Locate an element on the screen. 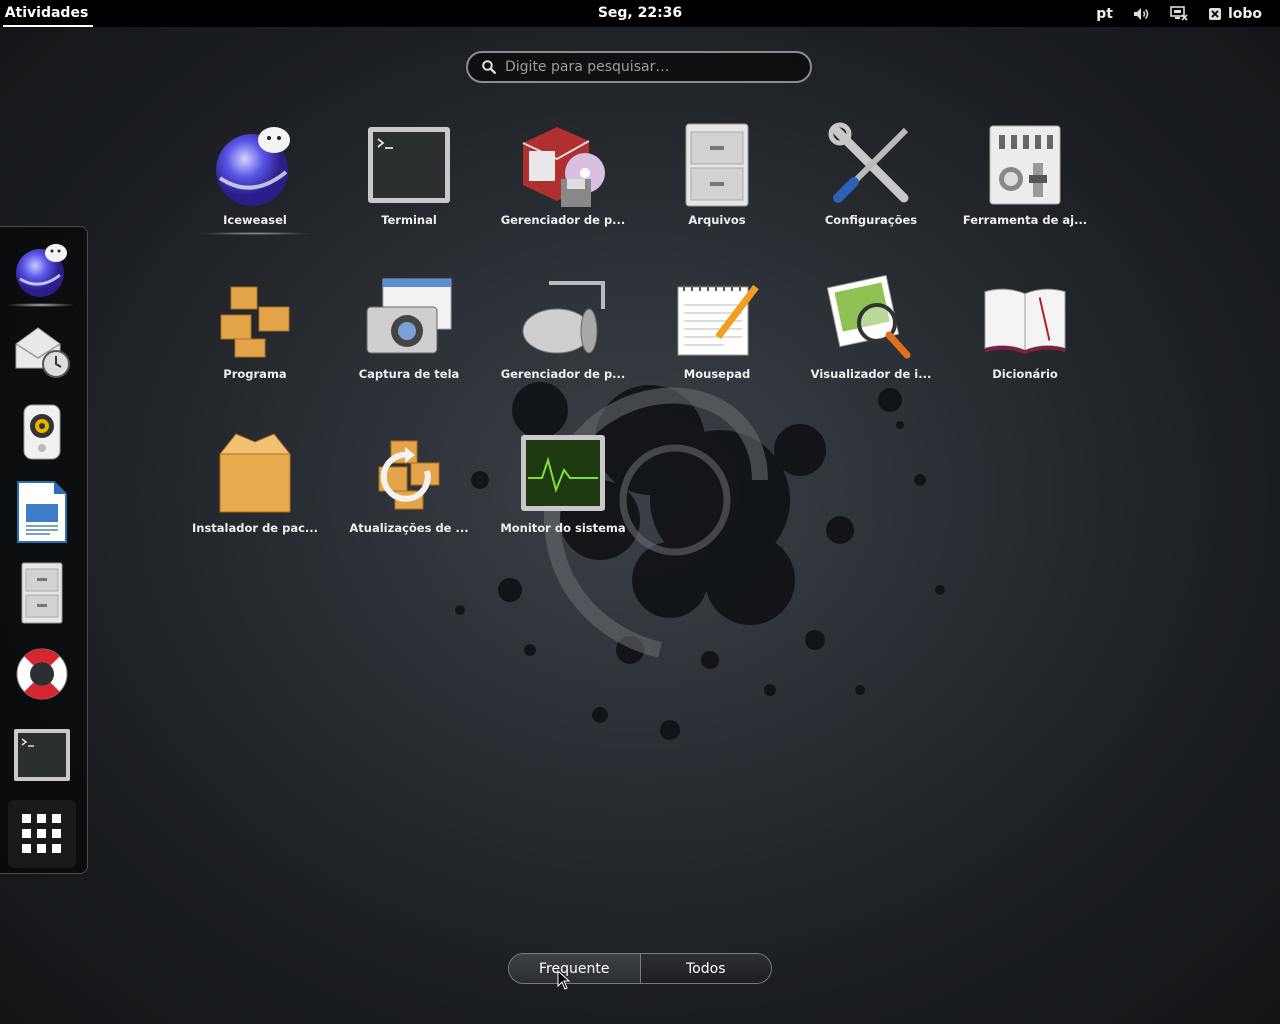 The width and height of the screenshot is (1280, 1024). app-screenshot: Captura de tela is located at coordinates (409, 331).